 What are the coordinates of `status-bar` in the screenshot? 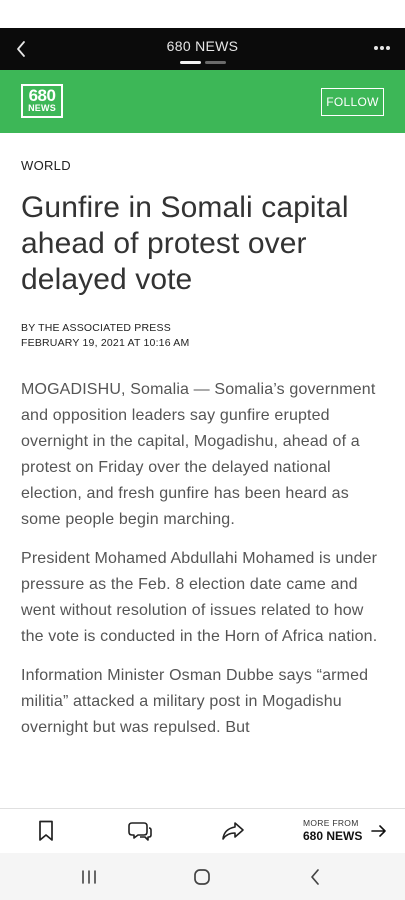 It's located at (202, 14).